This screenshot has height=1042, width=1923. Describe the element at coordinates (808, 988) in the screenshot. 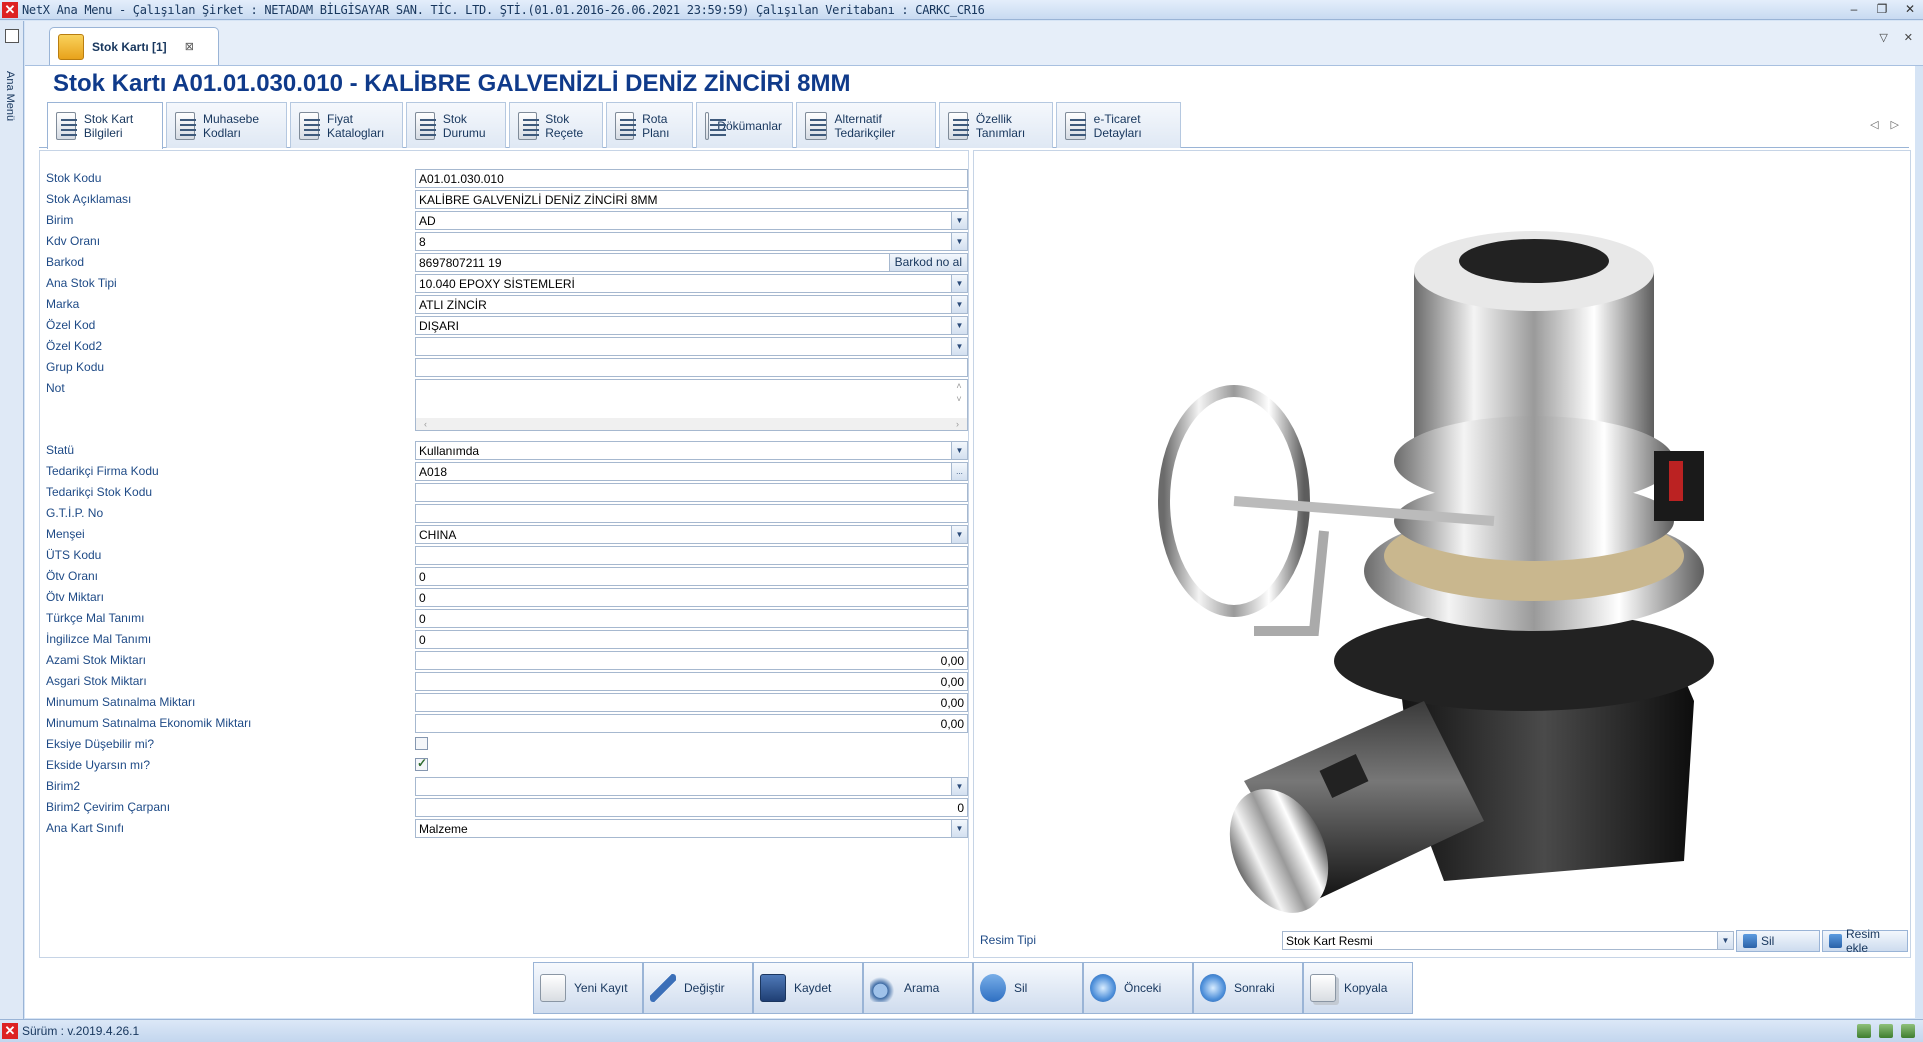

I see `save-button: Kaydet` at that location.